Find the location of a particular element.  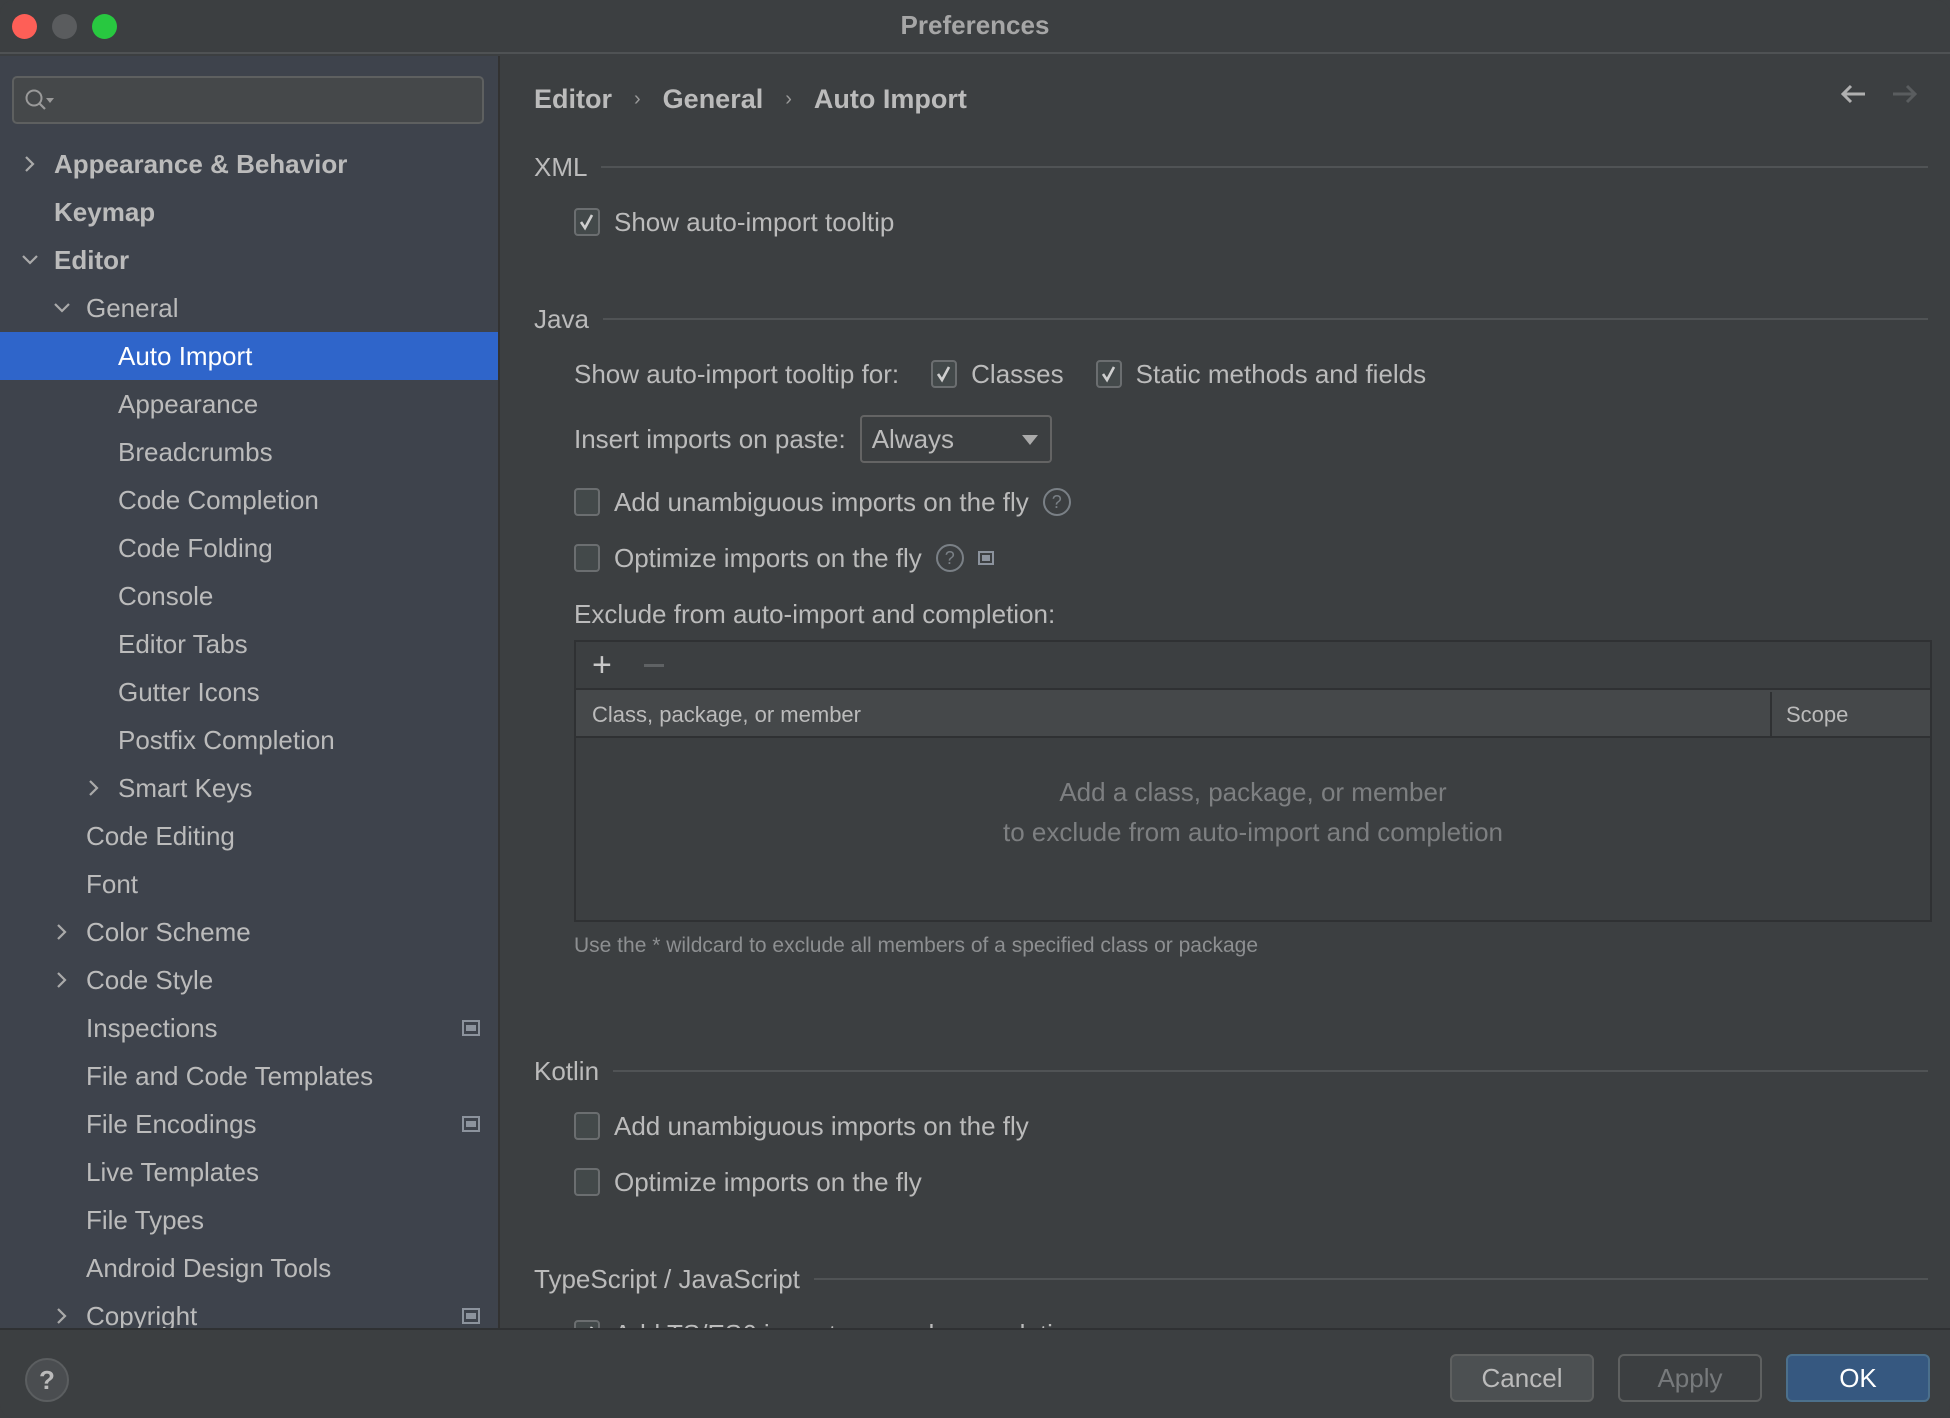

sidebar-item: Android Design Tools is located at coordinates (249, 1268).